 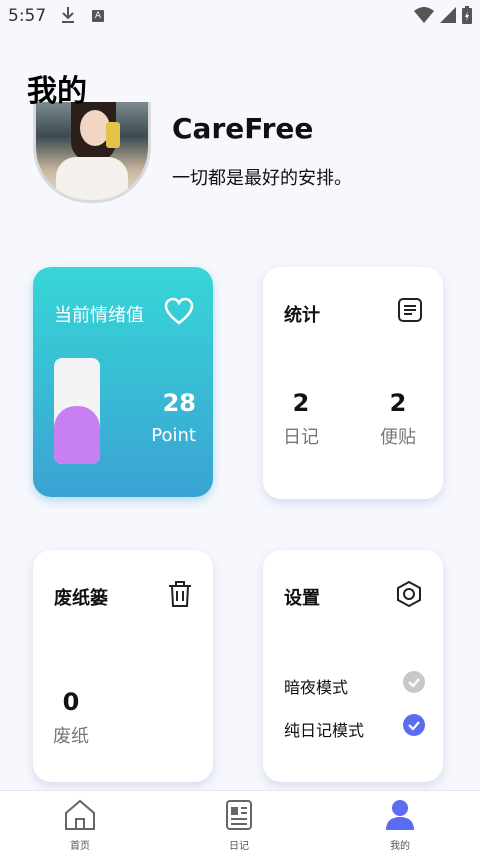 What do you see at coordinates (353, 383) in the screenshot?
I see `stats-card: 统计 2 日记 2 便贴` at bounding box center [353, 383].